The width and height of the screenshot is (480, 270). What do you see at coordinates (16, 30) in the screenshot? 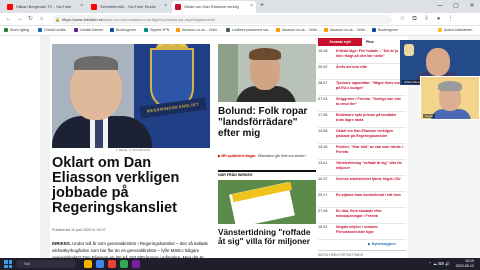
I see `bookmark-item: Alven Igång` at bounding box center [16, 30].